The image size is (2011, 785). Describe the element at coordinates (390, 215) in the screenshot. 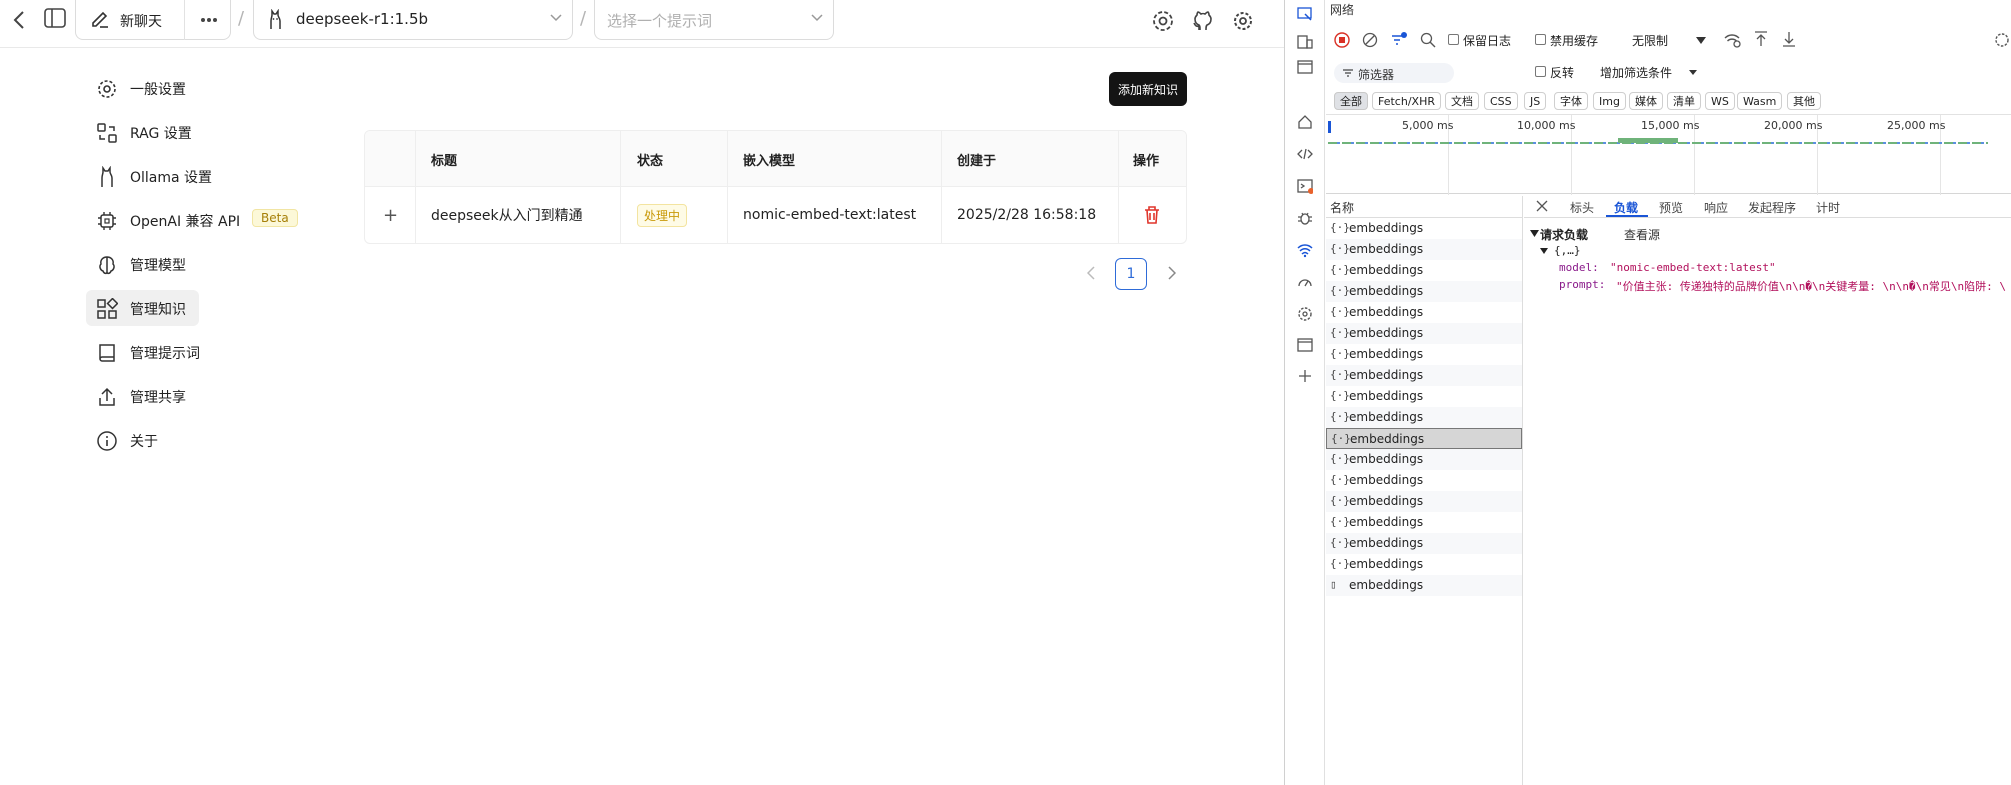

I see `expand-row-button: +` at that location.